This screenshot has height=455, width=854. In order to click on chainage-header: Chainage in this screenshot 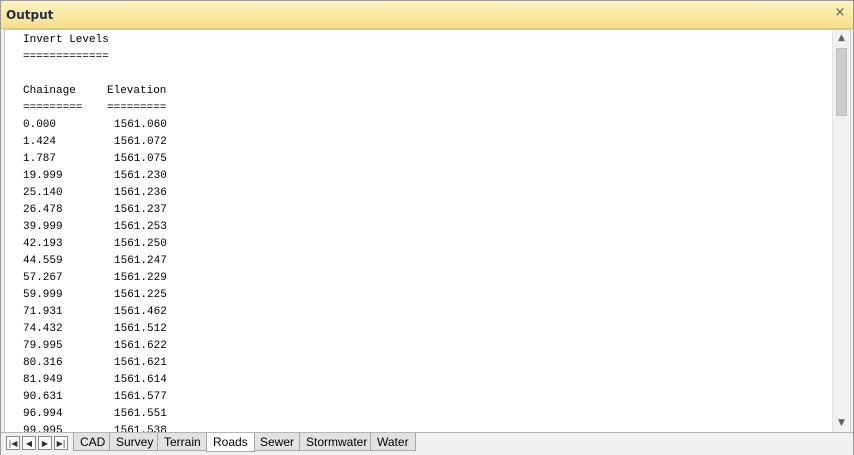, I will do `click(49, 91)`.